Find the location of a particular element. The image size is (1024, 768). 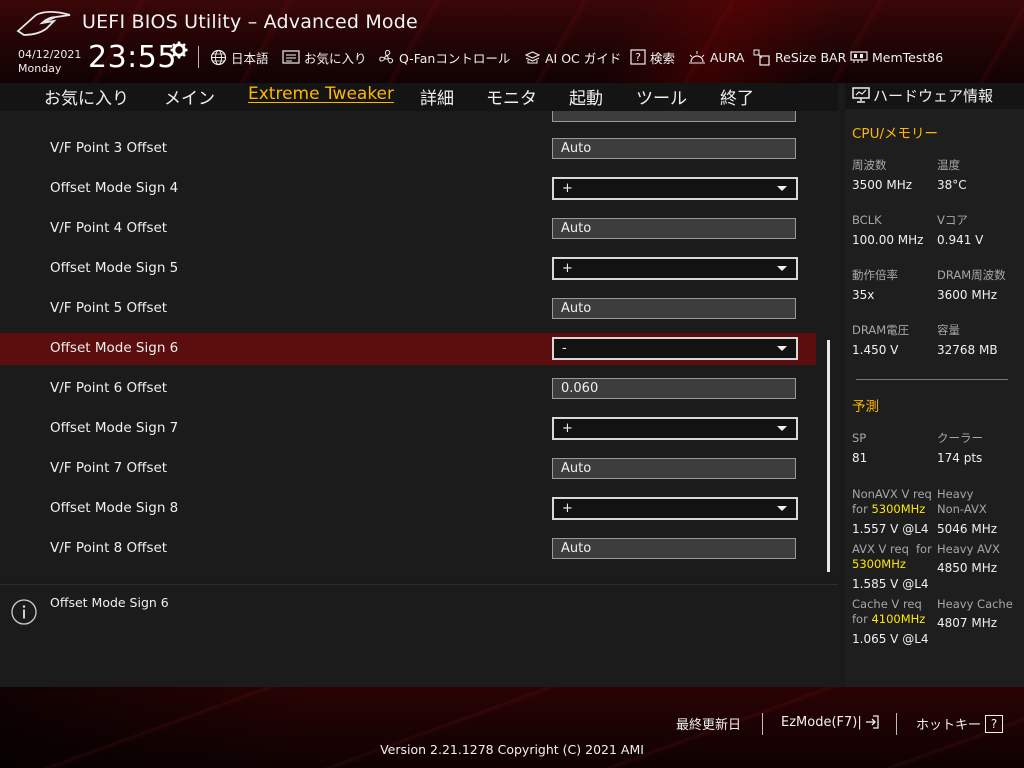

heavy-avx-label: Heavy AVX is located at coordinates (968, 549).